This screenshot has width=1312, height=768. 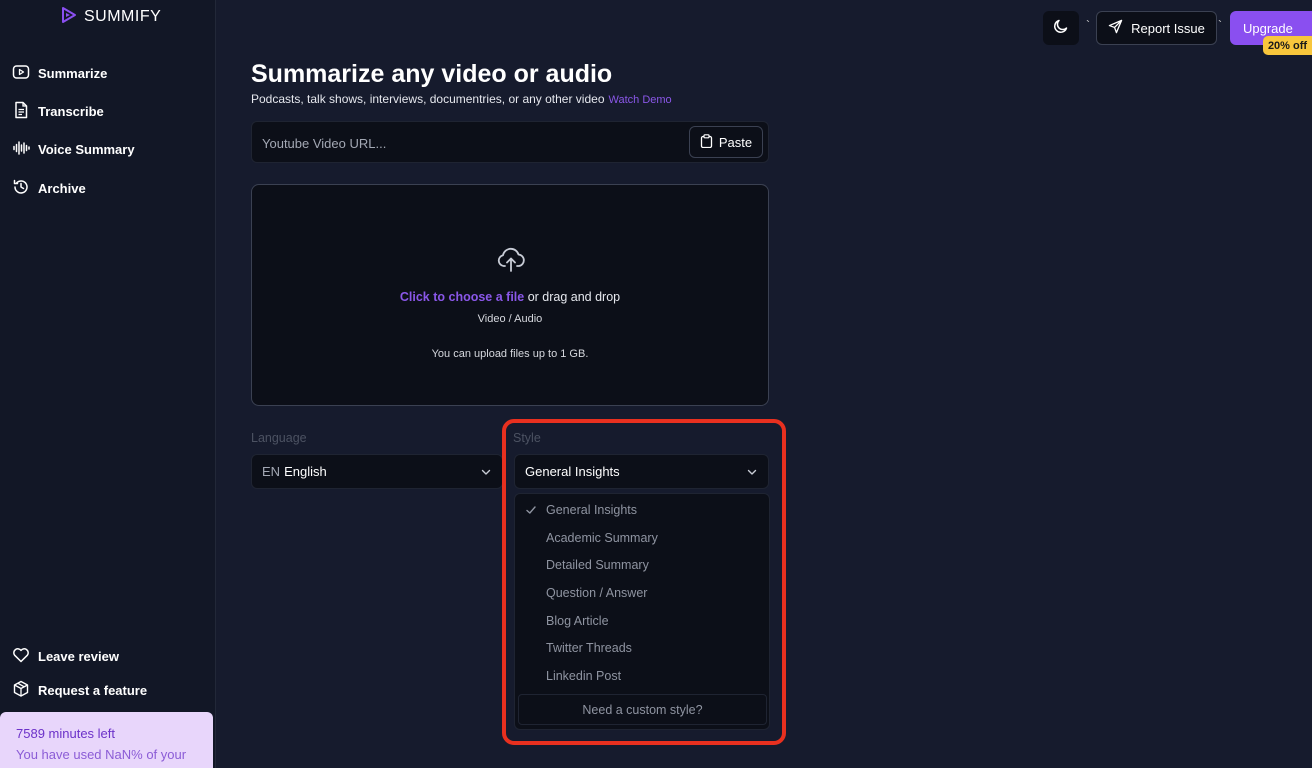 I want to click on play-square-icon, so click(x=21, y=73).